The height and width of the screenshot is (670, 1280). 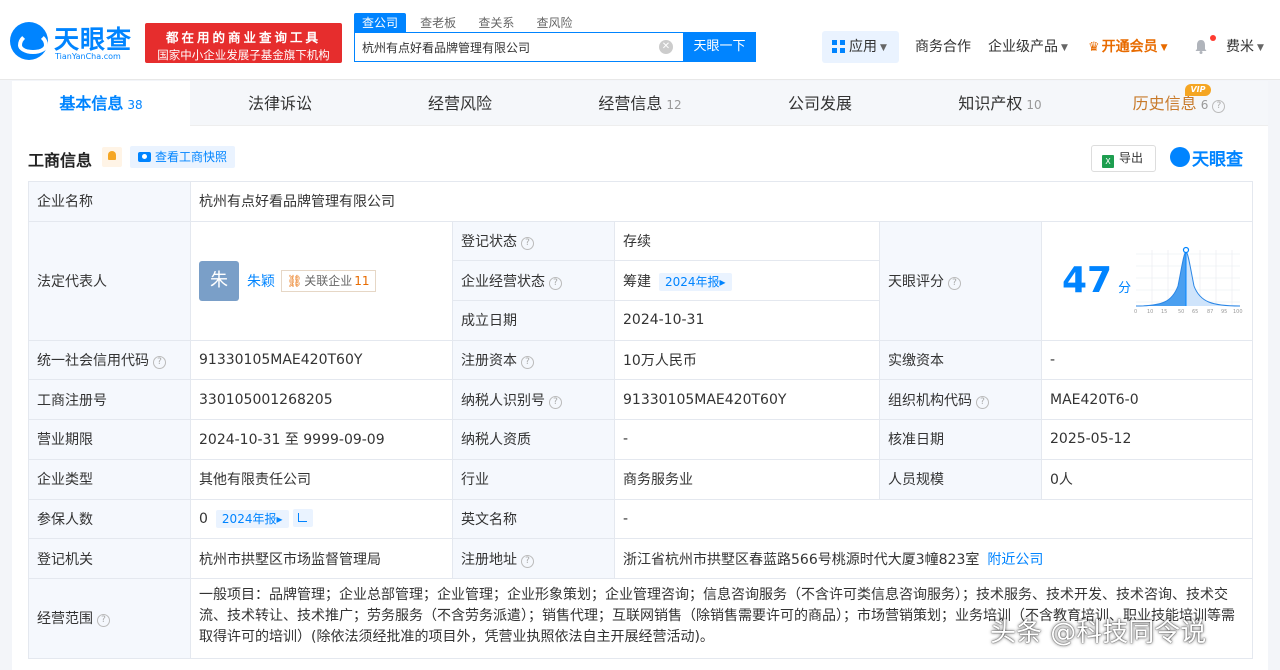 I want to click on tab-label: 基本信息, so click(x=91, y=103).